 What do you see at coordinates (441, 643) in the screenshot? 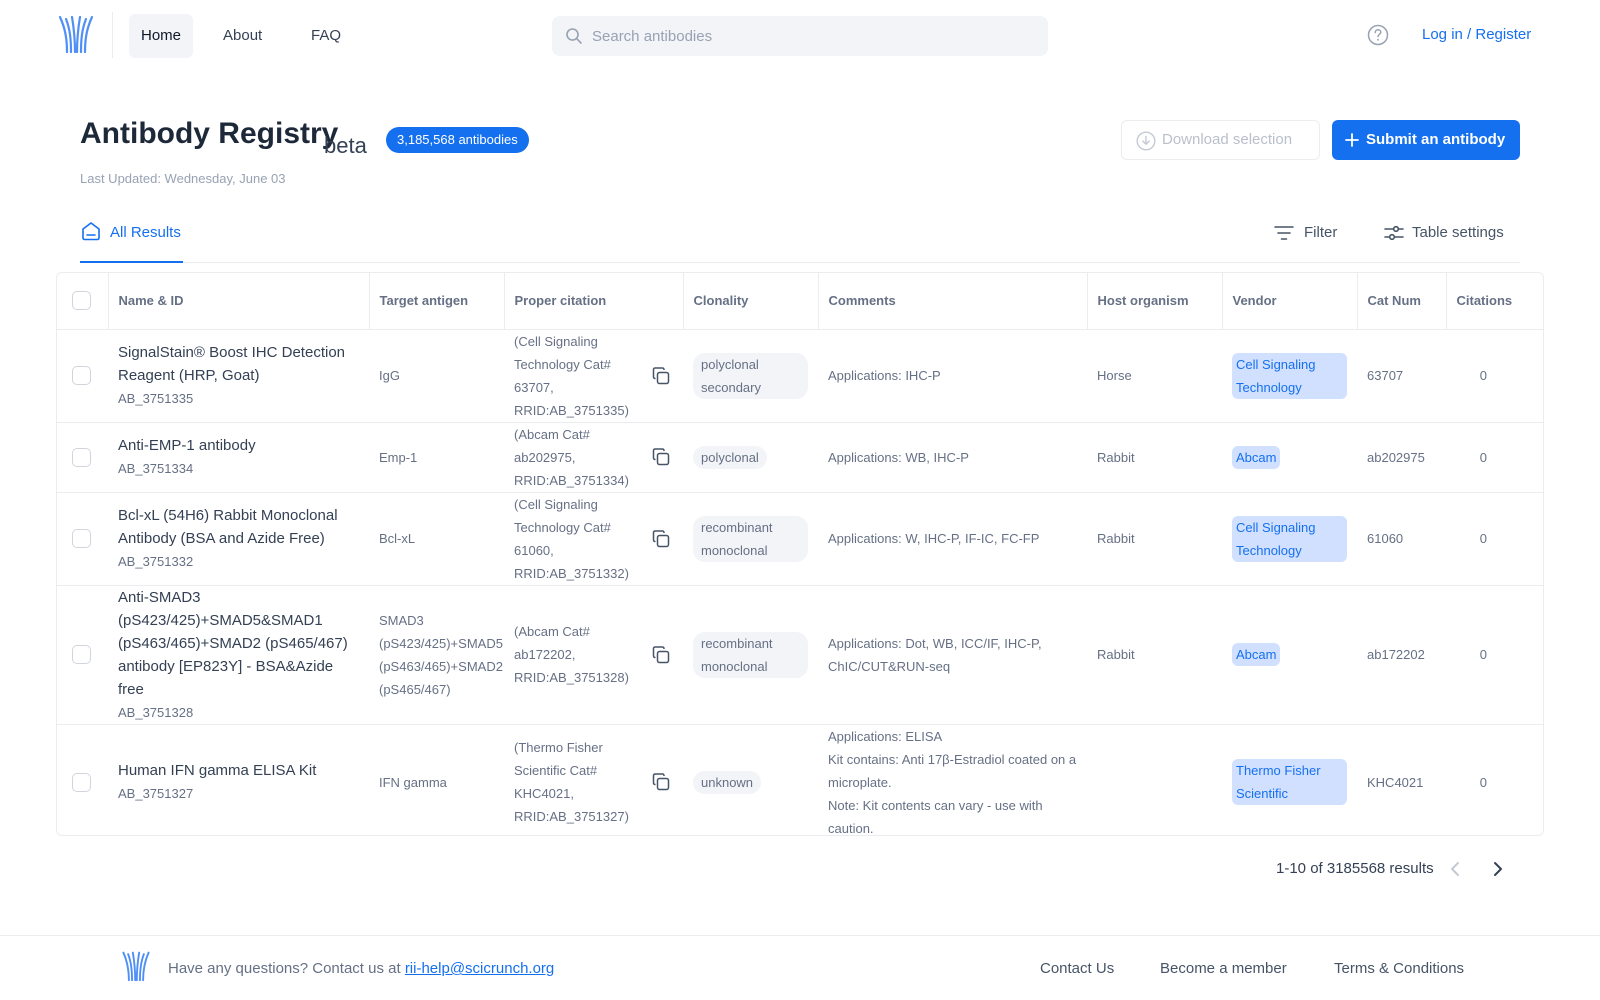
I see `target-antigen-line: (pS423/425)+SMAD5` at bounding box center [441, 643].